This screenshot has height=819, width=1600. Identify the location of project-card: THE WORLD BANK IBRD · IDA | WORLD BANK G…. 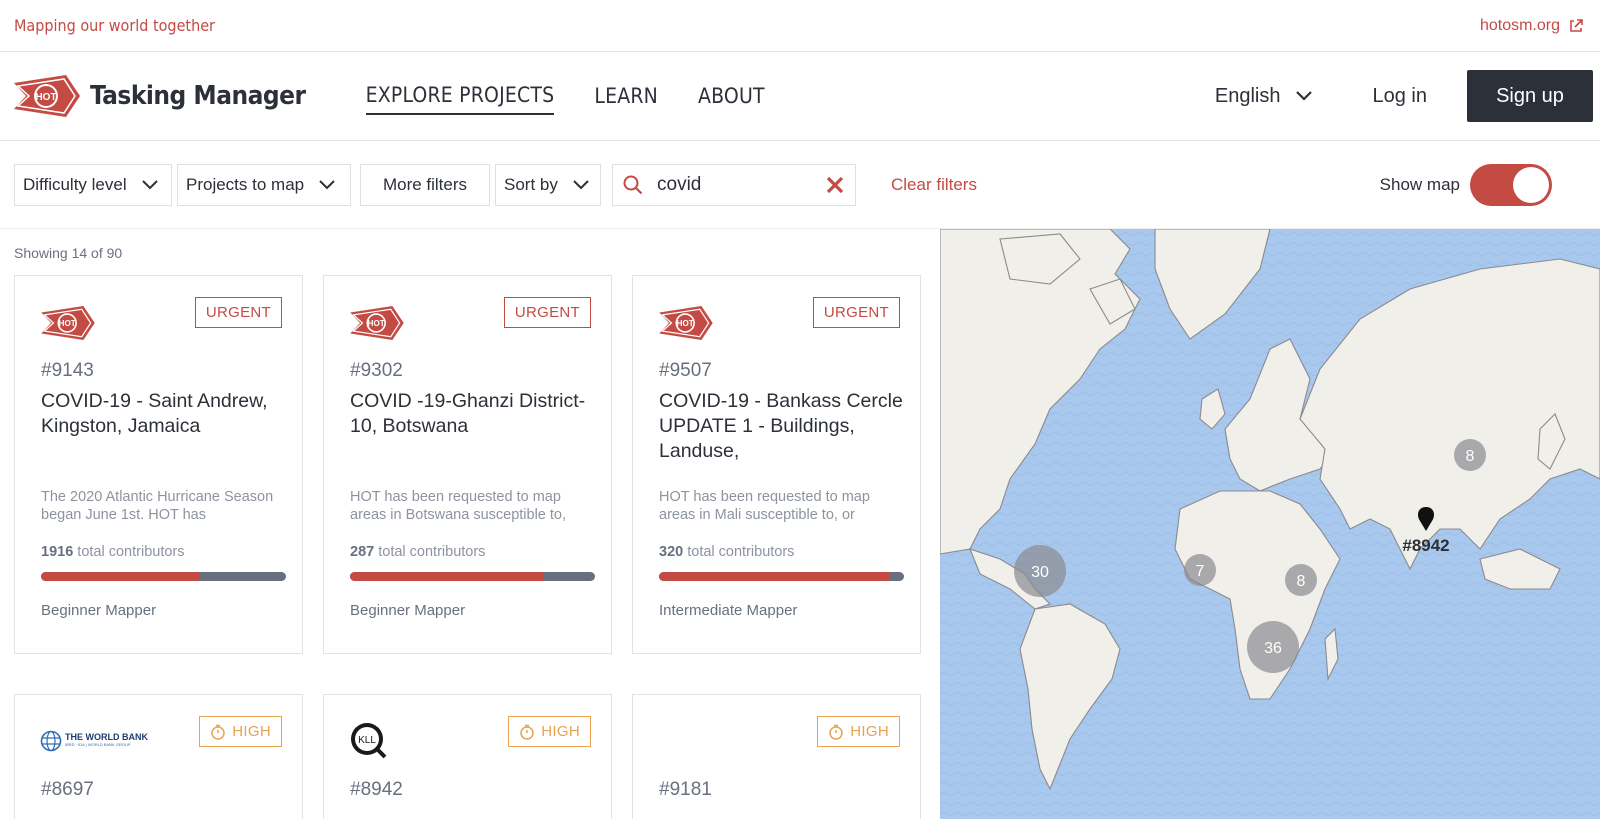
(158, 756).